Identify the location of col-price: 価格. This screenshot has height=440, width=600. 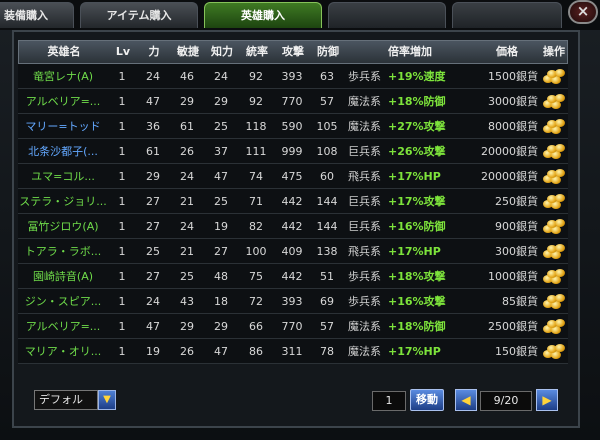
(507, 52).